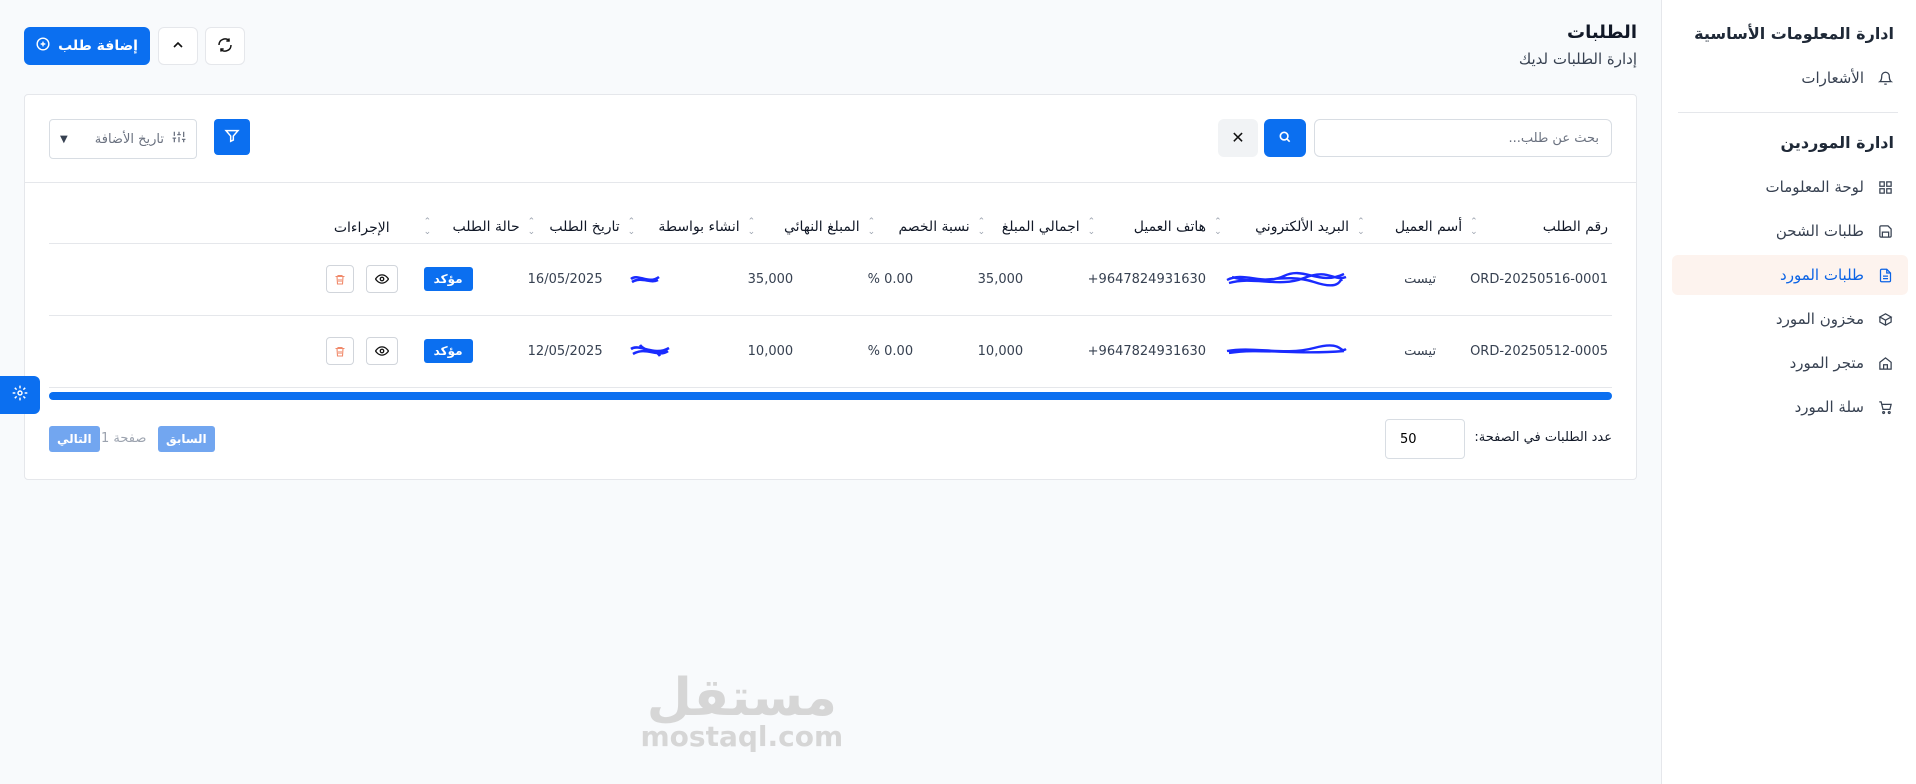  I want to click on column-header: المبلغ النهائي ⌃ ⌄, so click(803, 228).